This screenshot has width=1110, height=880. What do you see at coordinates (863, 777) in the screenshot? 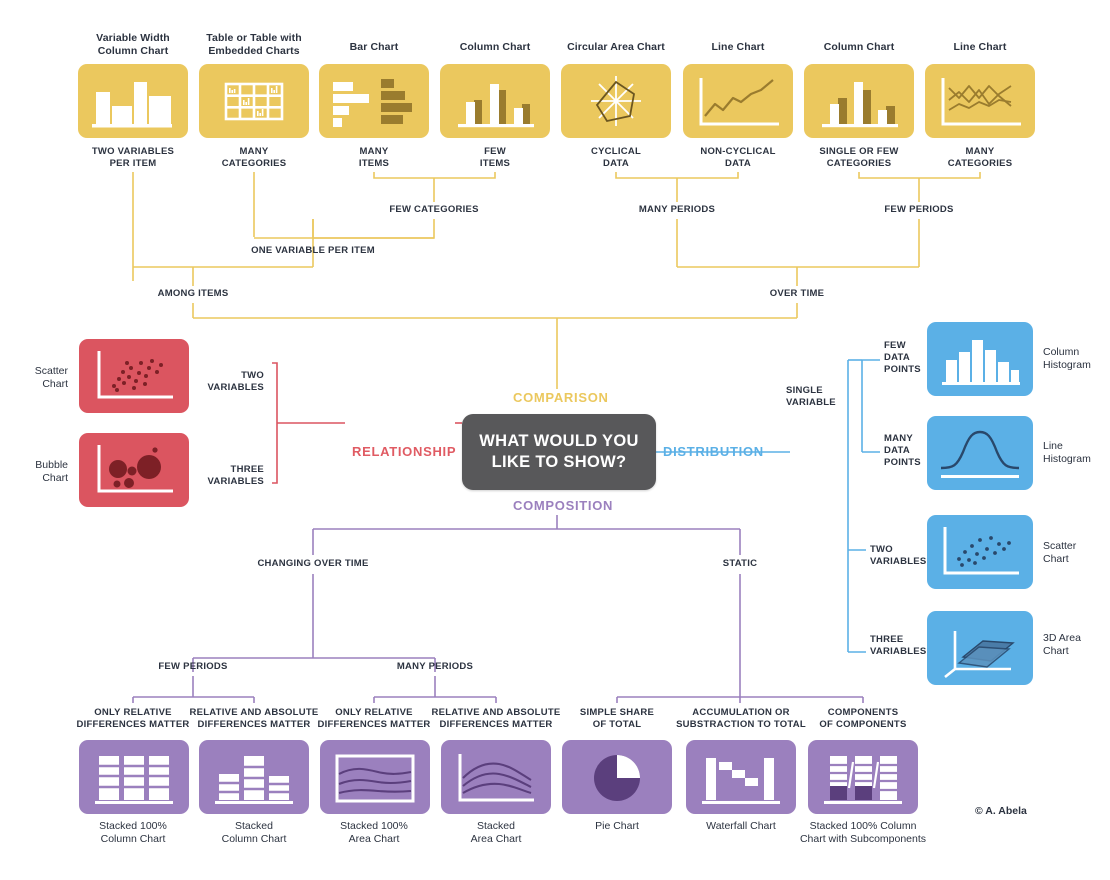
I see `thumbnail-stacked-100-column-chart-with-subcomponents` at bounding box center [863, 777].